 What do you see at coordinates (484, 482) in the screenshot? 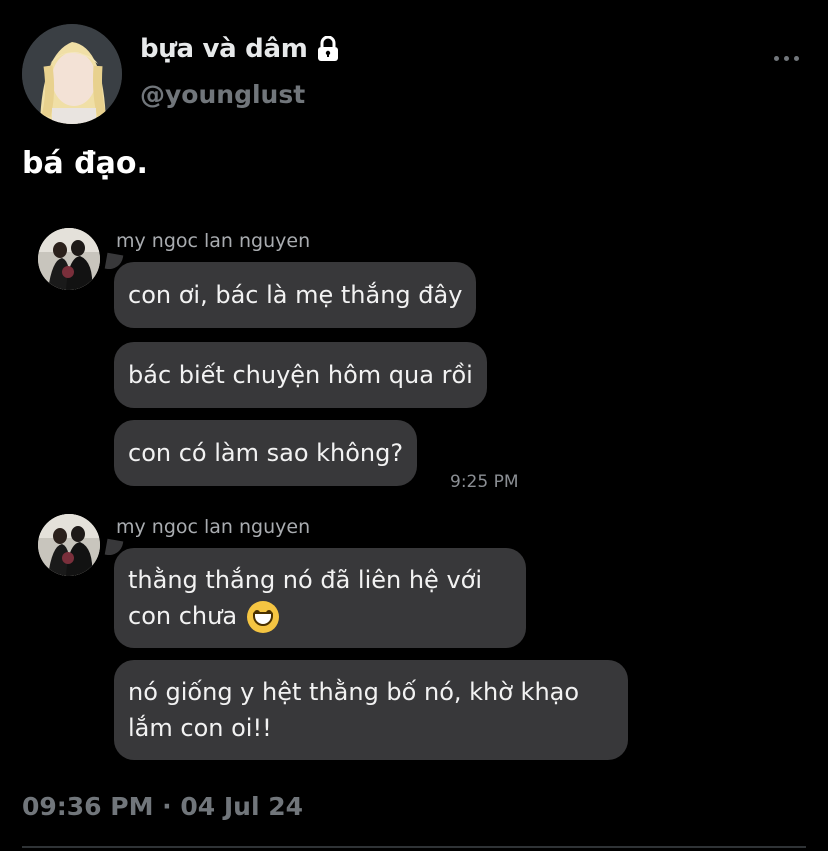
I see `message-time: 9:25 PM` at bounding box center [484, 482].